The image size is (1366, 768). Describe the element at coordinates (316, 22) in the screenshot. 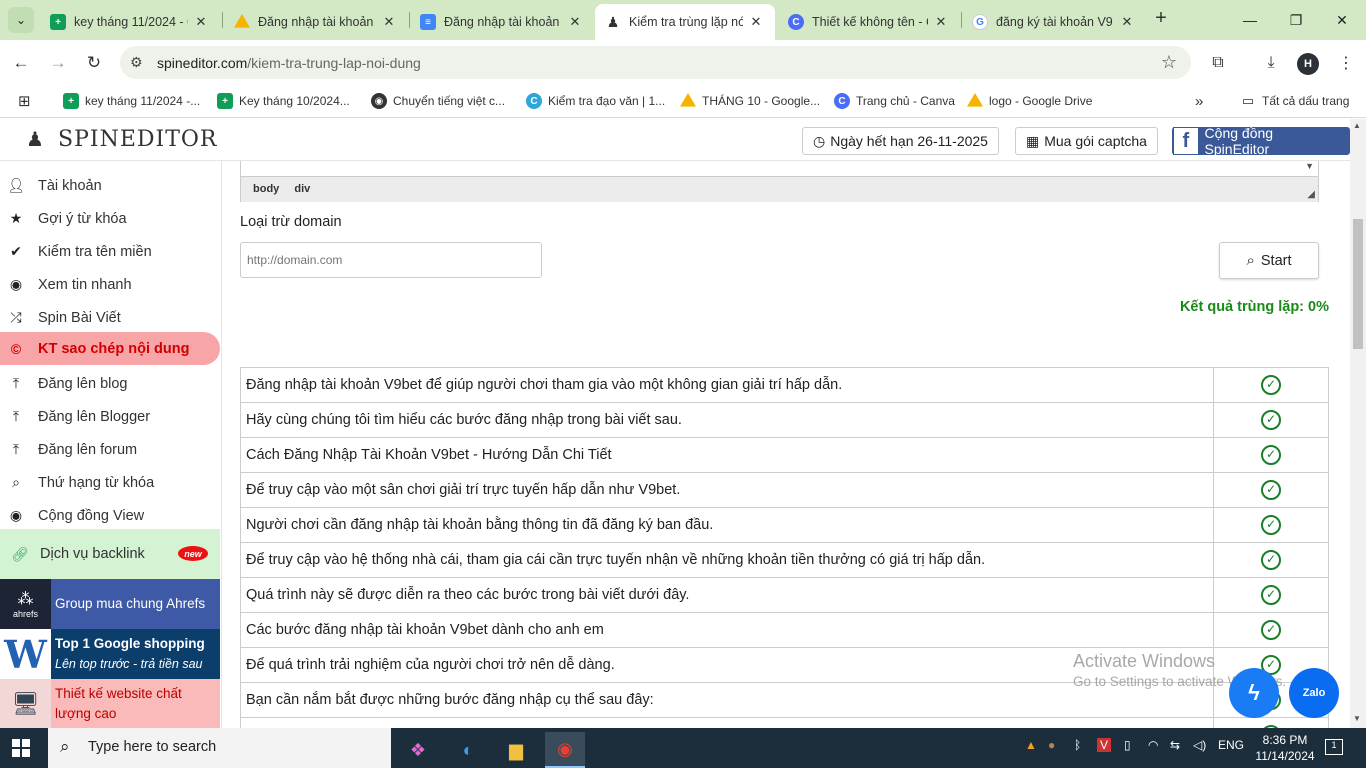

I see `tab-2: Đăng nhập tài khoản ✕` at that location.